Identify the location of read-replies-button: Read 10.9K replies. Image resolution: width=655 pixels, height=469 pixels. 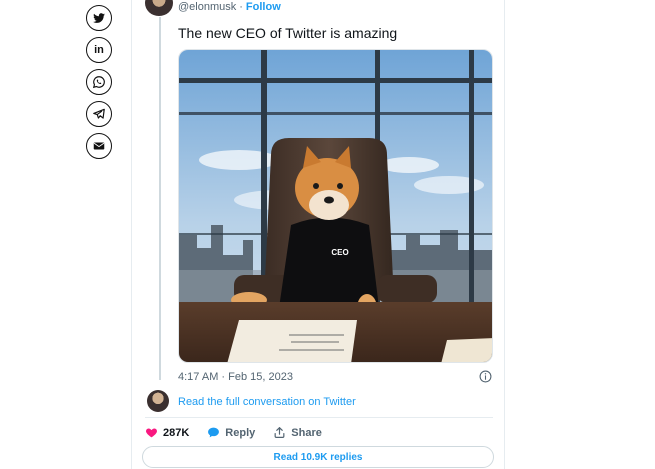
(318, 457).